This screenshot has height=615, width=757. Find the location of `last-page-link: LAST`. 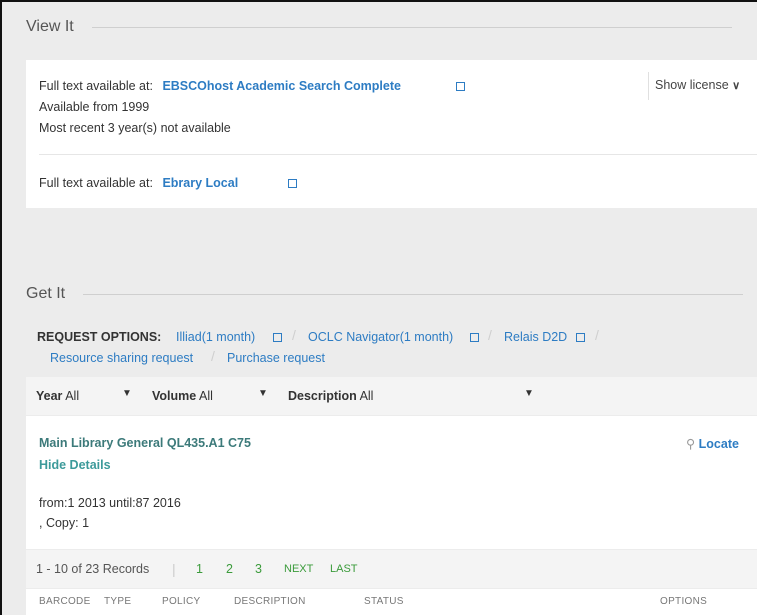

last-page-link: LAST is located at coordinates (344, 569).